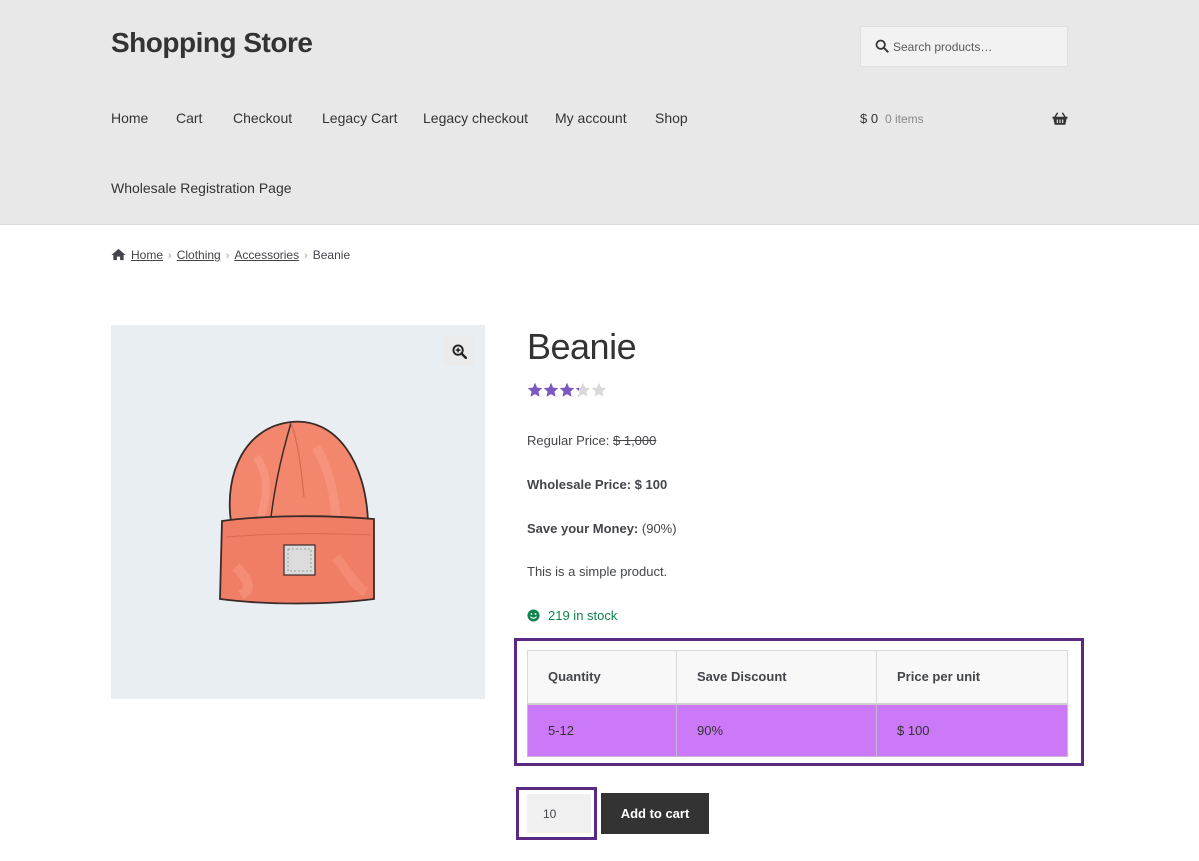 The image size is (1199, 861). I want to click on regular-price: Regular Price: $ 1,000, so click(591, 440).